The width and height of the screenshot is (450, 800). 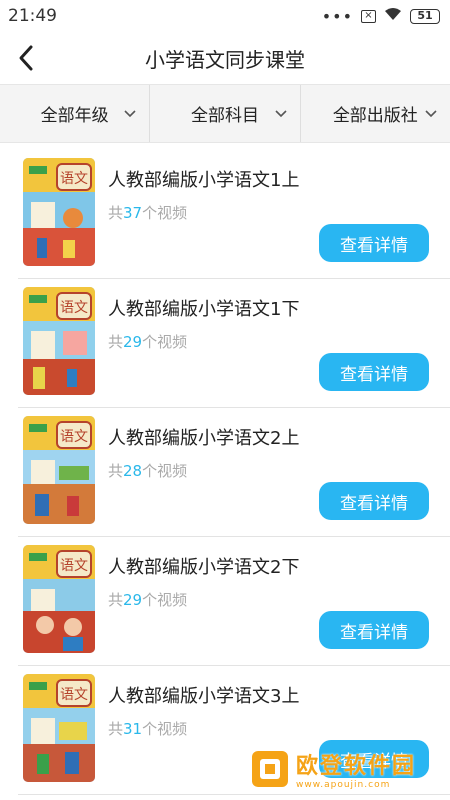 I want to click on filter-subject: 全部科目, so click(x=225, y=113).